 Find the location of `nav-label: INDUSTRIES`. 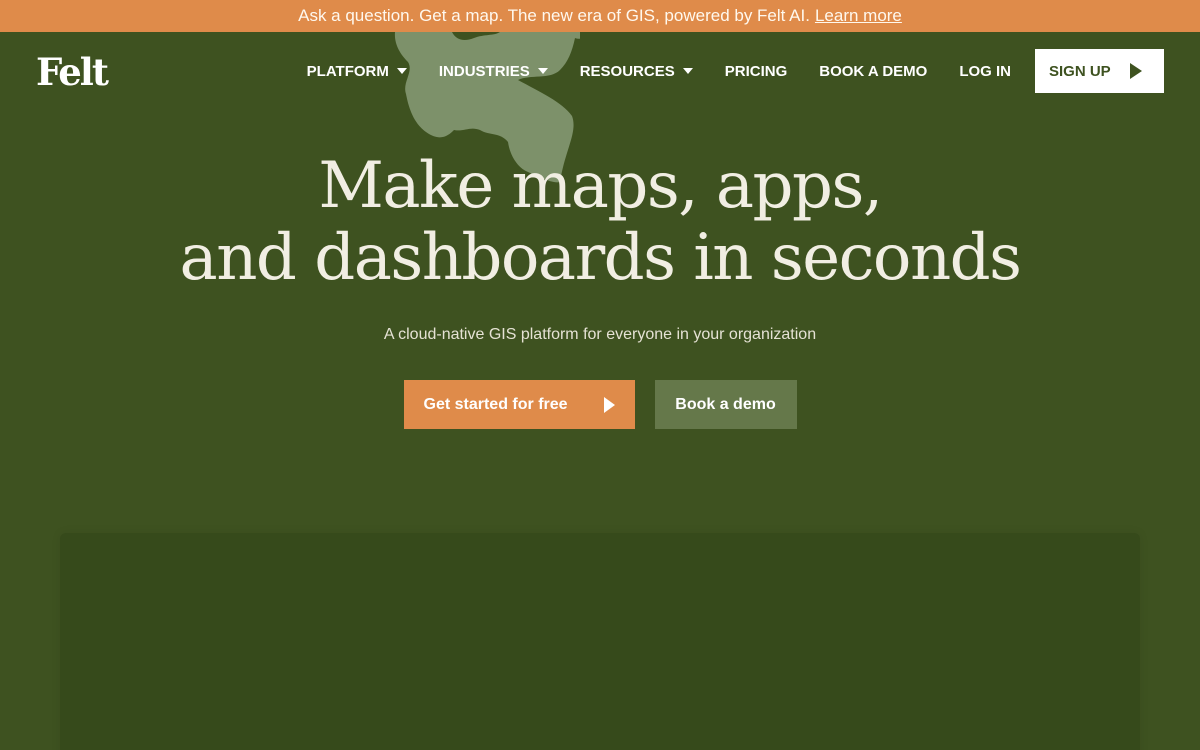

nav-label: INDUSTRIES is located at coordinates (484, 71).